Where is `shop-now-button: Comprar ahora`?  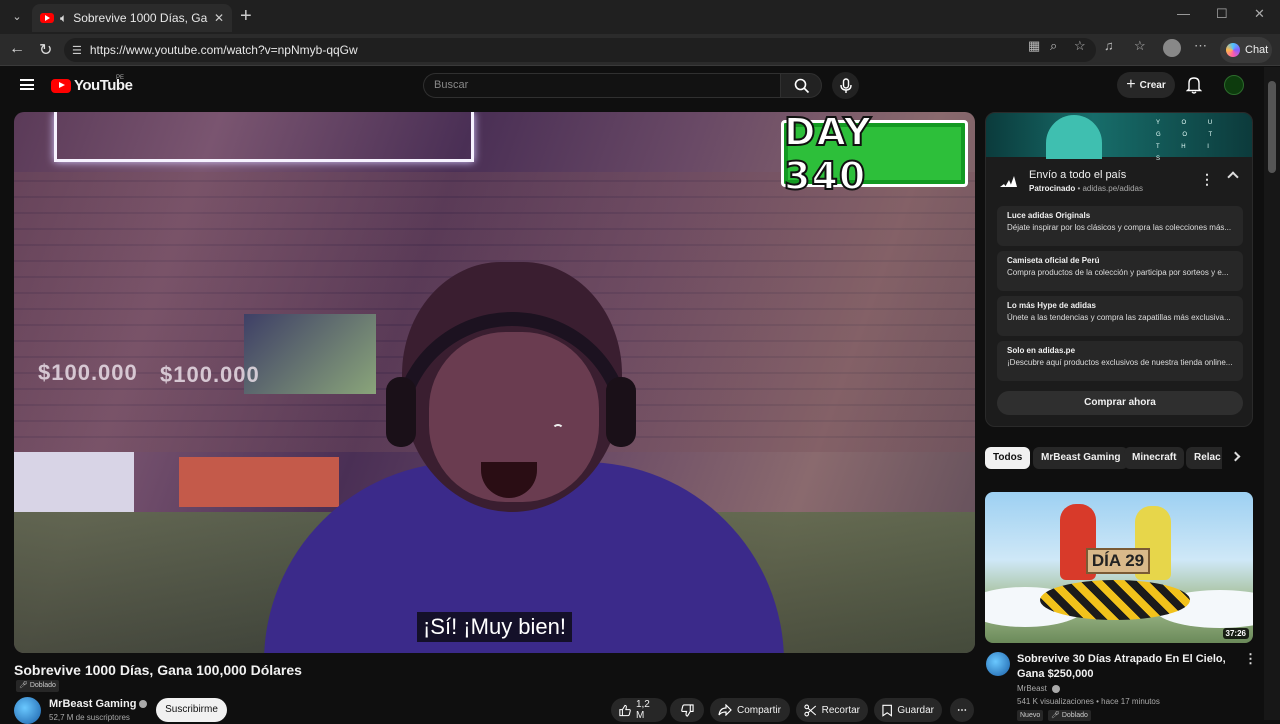
shop-now-button: Comprar ahora is located at coordinates (1120, 403).